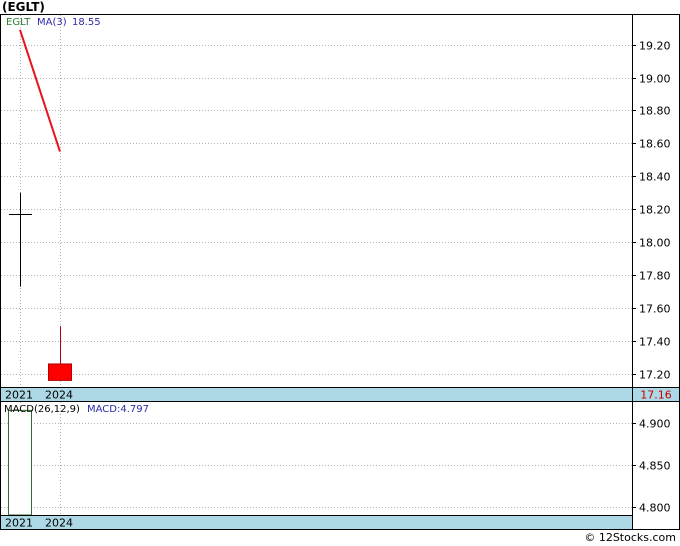 Image resolution: width=680 pixels, height=546 pixels. Describe the element at coordinates (86, 22) in the screenshot. I see `ma-value: 18.55` at that location.